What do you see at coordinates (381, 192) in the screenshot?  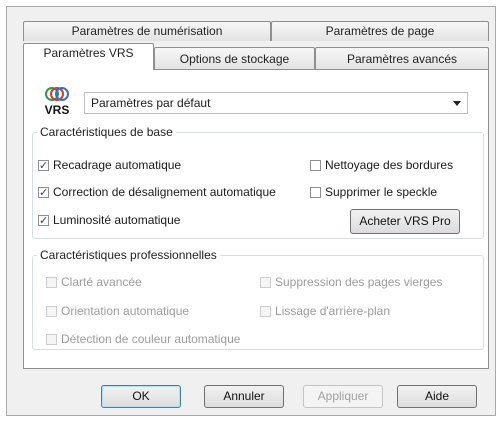 I see `despeckle-label: Supprimer le speckle` at bounding box center [381, 192].